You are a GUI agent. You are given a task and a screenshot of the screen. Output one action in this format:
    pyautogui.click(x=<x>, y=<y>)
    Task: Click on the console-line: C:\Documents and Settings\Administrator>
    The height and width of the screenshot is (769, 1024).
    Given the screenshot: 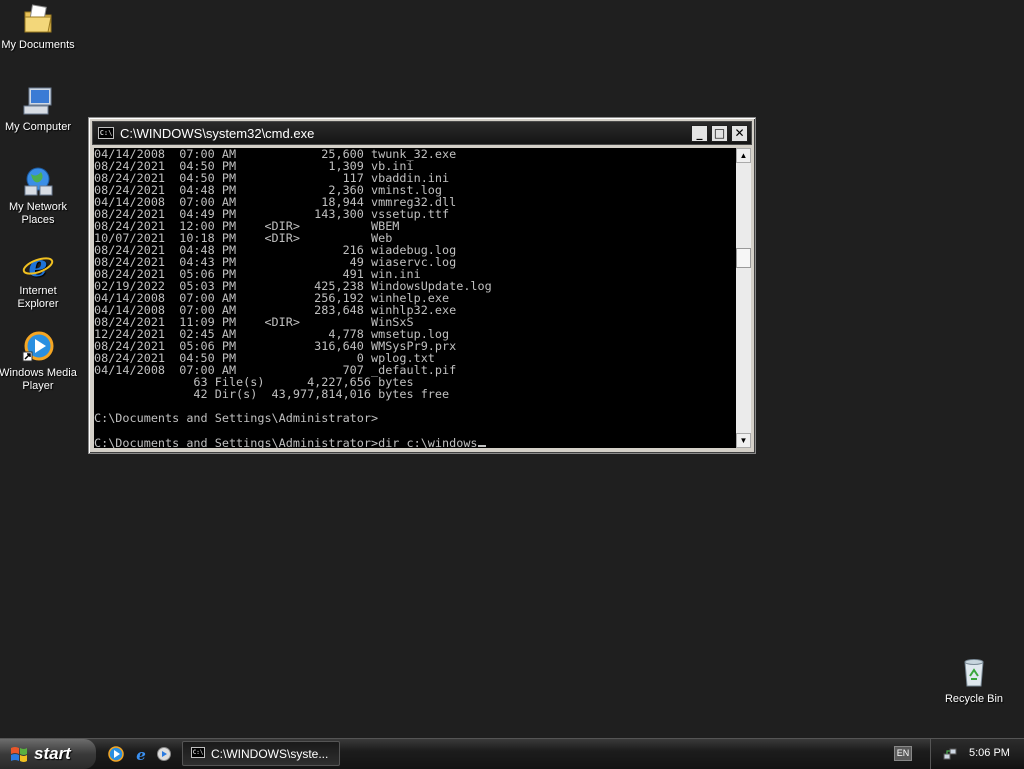 What is the action you would take?
    pyautogui.click(x=236, y=418)
    